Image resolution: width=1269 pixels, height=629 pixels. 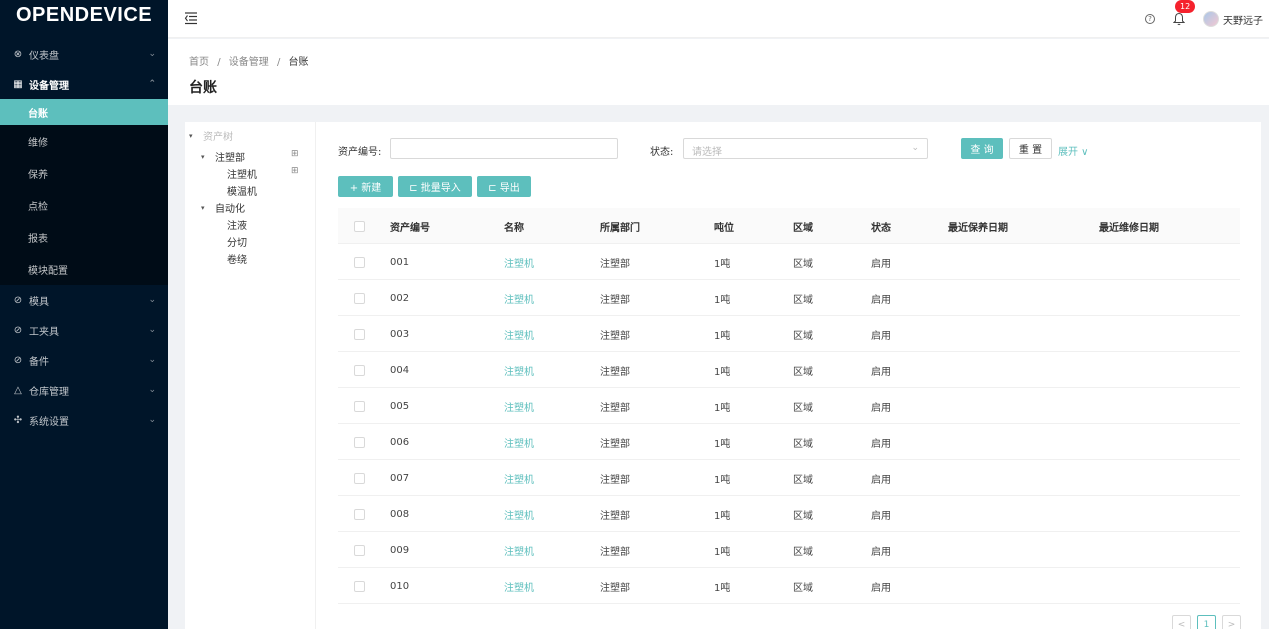 I want to click on sidebar-item-label: 仪表盘, so click(x=44, y=56).